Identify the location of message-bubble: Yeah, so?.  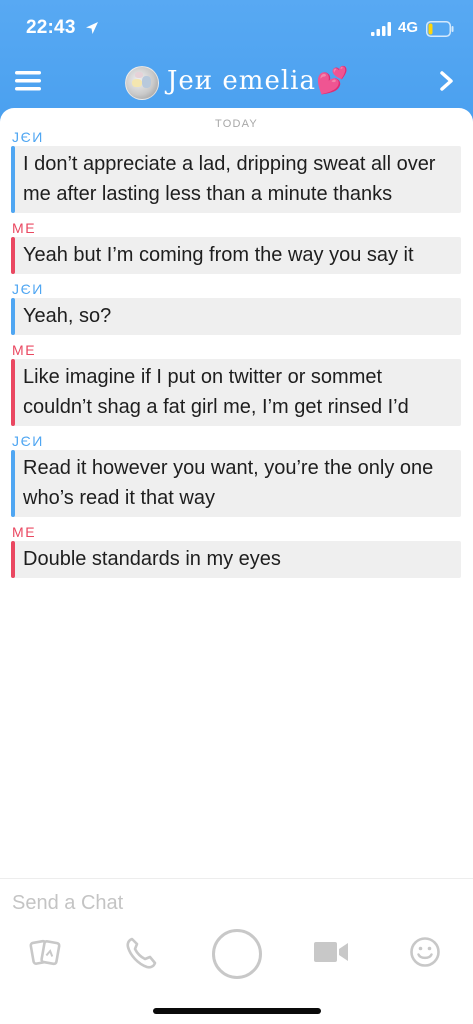
(236, 316).